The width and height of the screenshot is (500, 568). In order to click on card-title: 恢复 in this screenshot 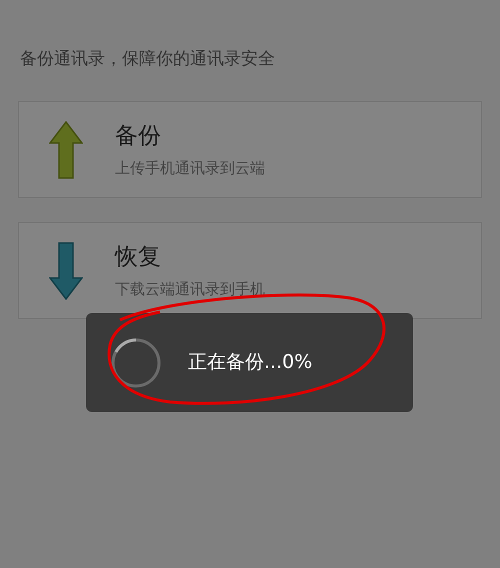, I will do `click(138, 256)`.